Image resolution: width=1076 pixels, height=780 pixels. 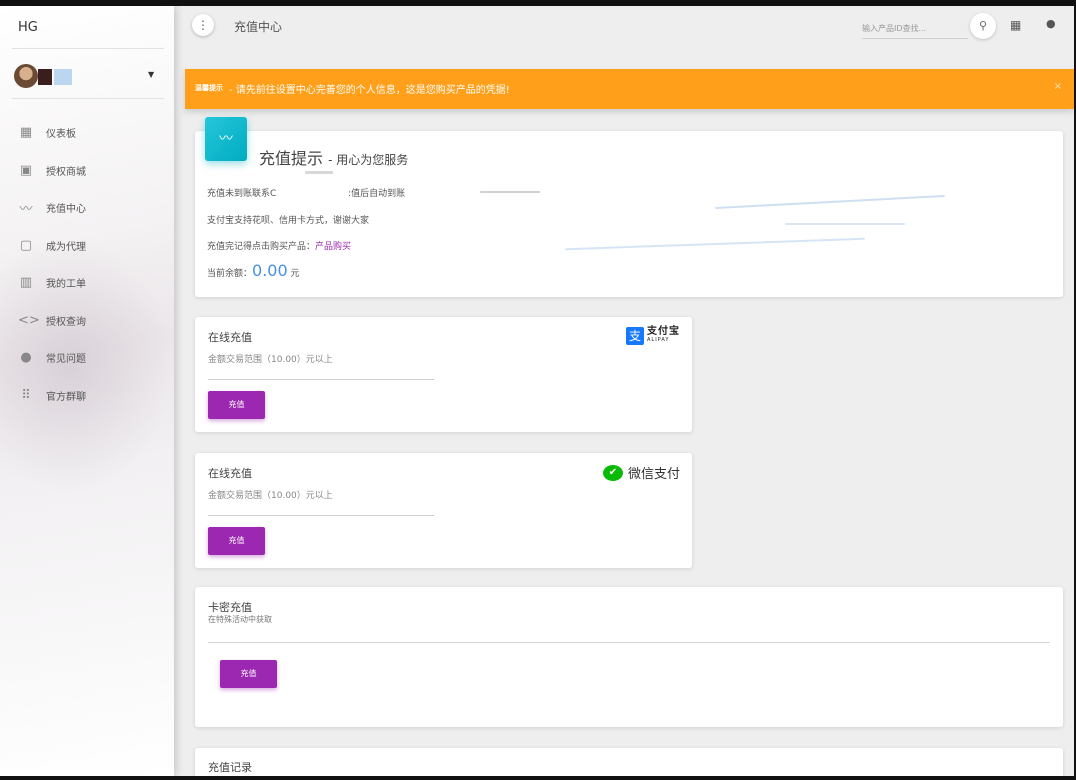 I want to click on balance-label: 当前余额：, so click(x=230, y=274).